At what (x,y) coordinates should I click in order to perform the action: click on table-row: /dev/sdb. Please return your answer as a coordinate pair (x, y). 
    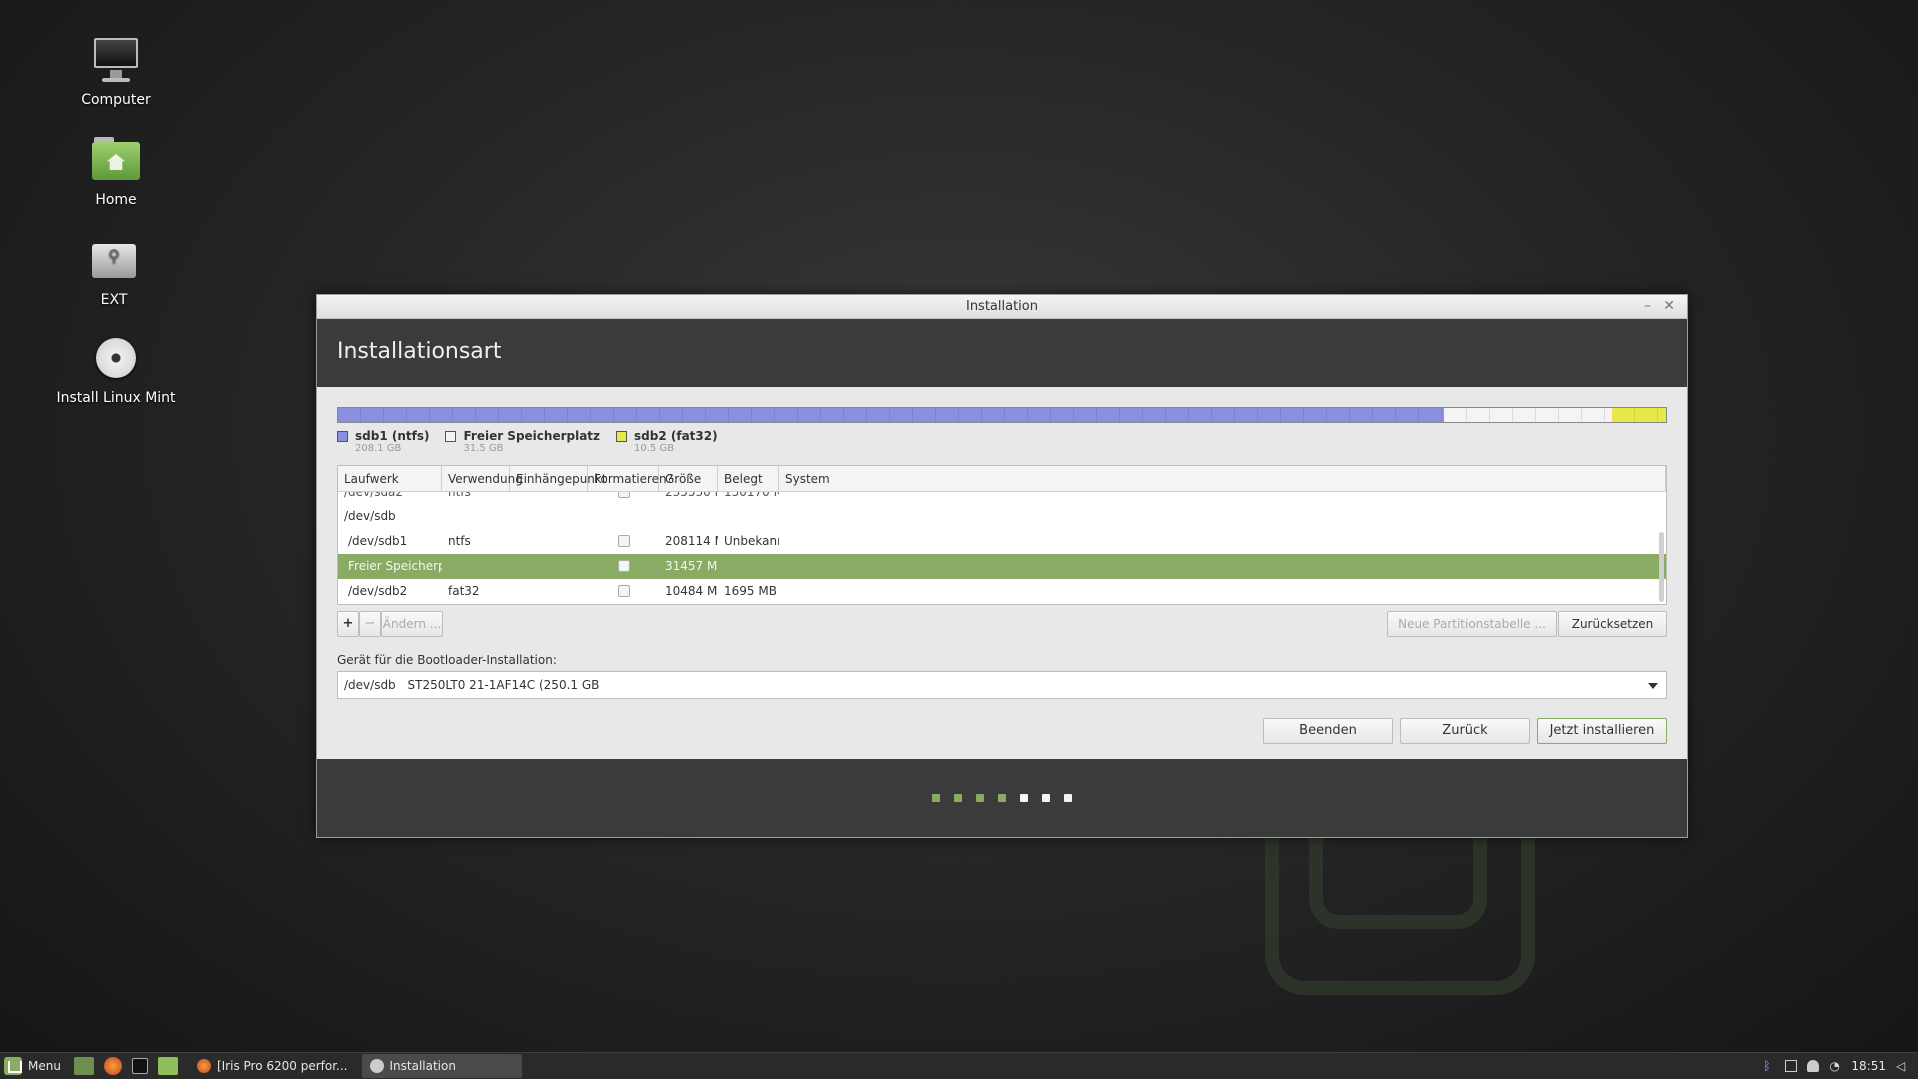
    Looking at the image, I should click on (1002, 516).